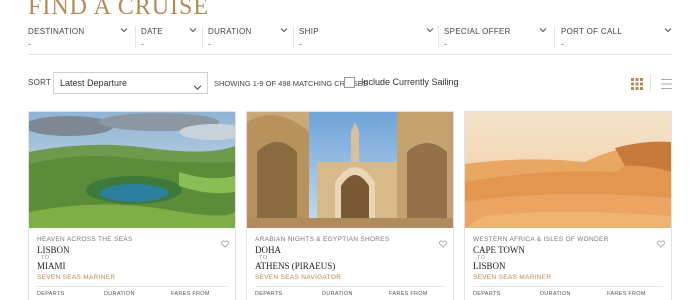 The image size is (700, 300). Describe the element at coordinates (366, 37) in the screenshot. I see `filter-ship: SHIP -` at that location.